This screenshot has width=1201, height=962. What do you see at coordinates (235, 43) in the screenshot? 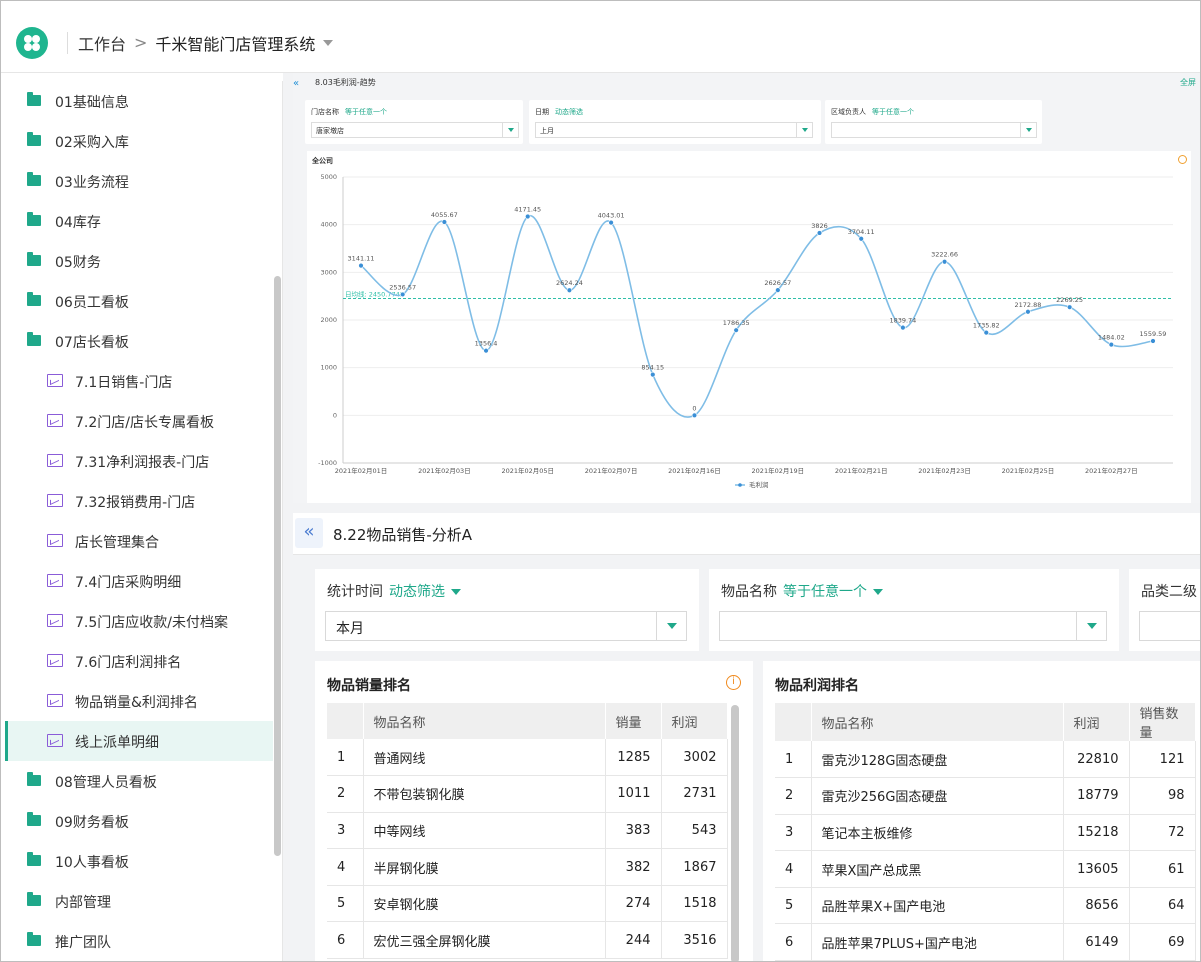
I see `app-title: 千米智能门店管理系统` at bounding box center [235, 43].